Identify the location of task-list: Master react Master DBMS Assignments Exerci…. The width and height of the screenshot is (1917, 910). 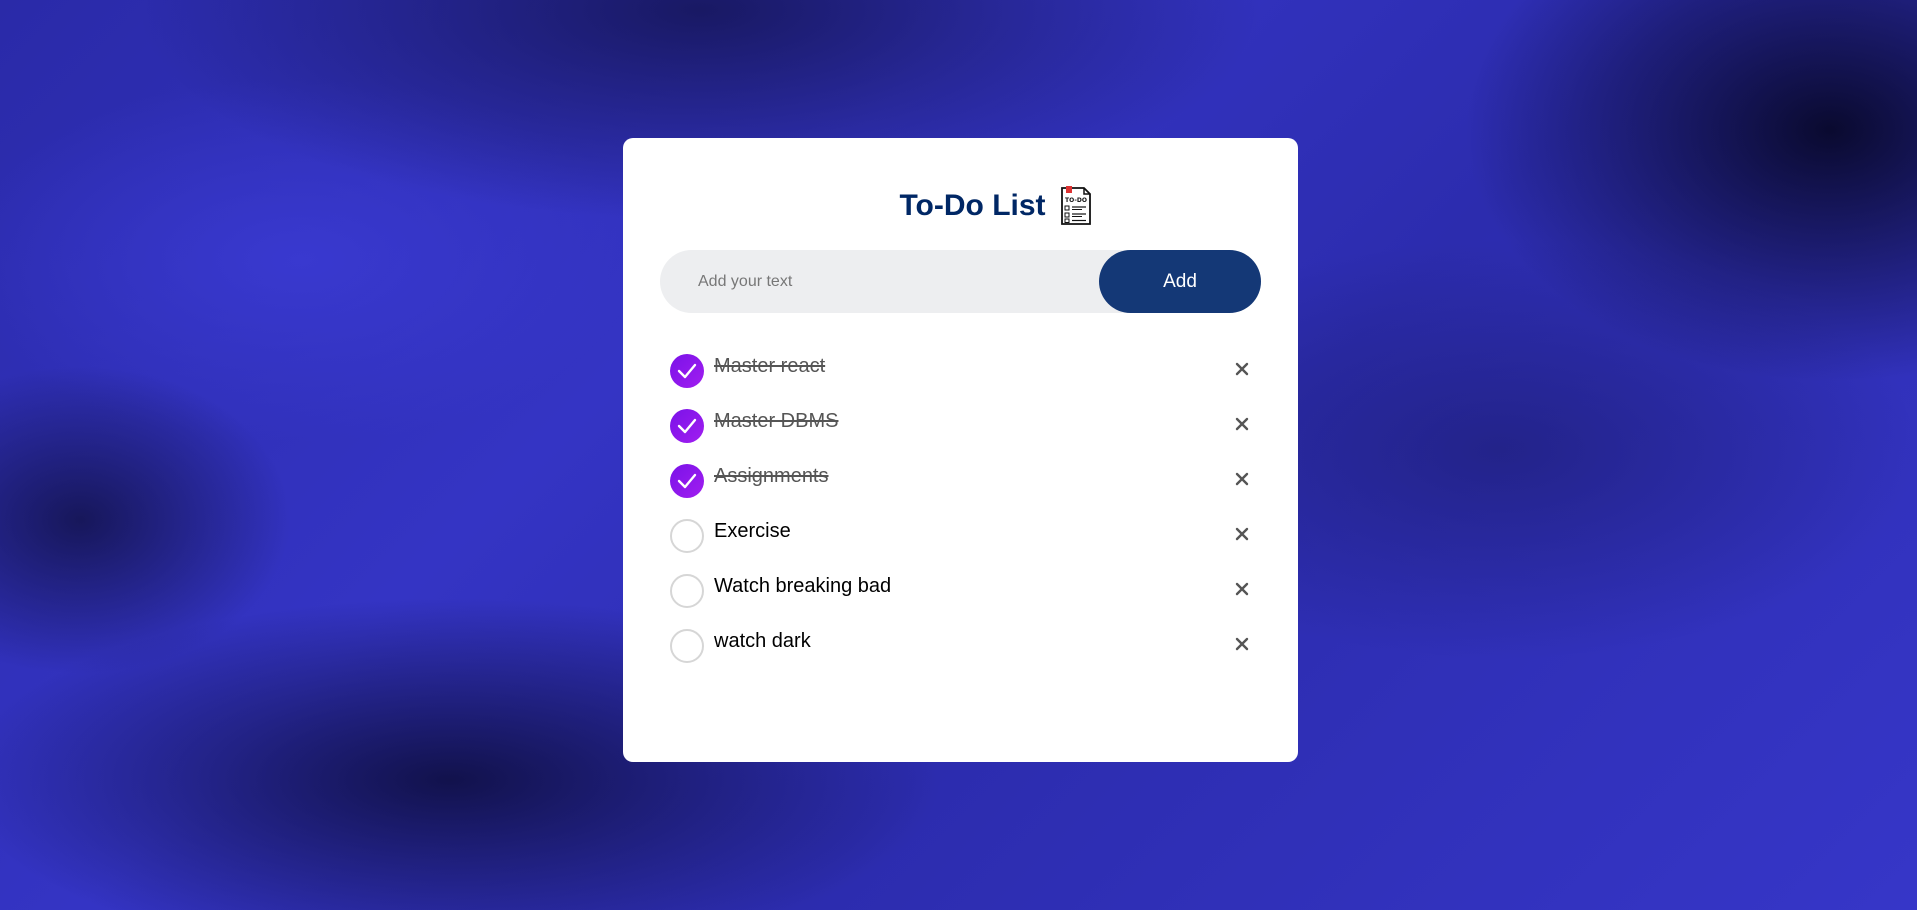
(960, 515).